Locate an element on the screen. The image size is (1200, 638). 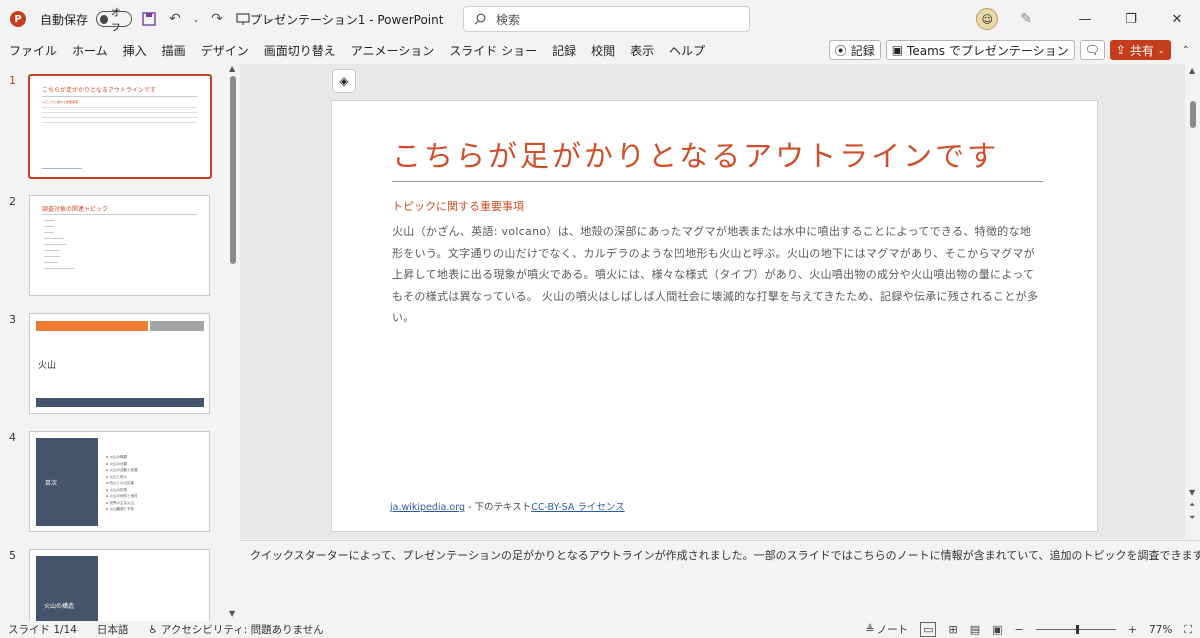
notes-toggle-button: ≜ ノート is located at coordinates (886, 629).